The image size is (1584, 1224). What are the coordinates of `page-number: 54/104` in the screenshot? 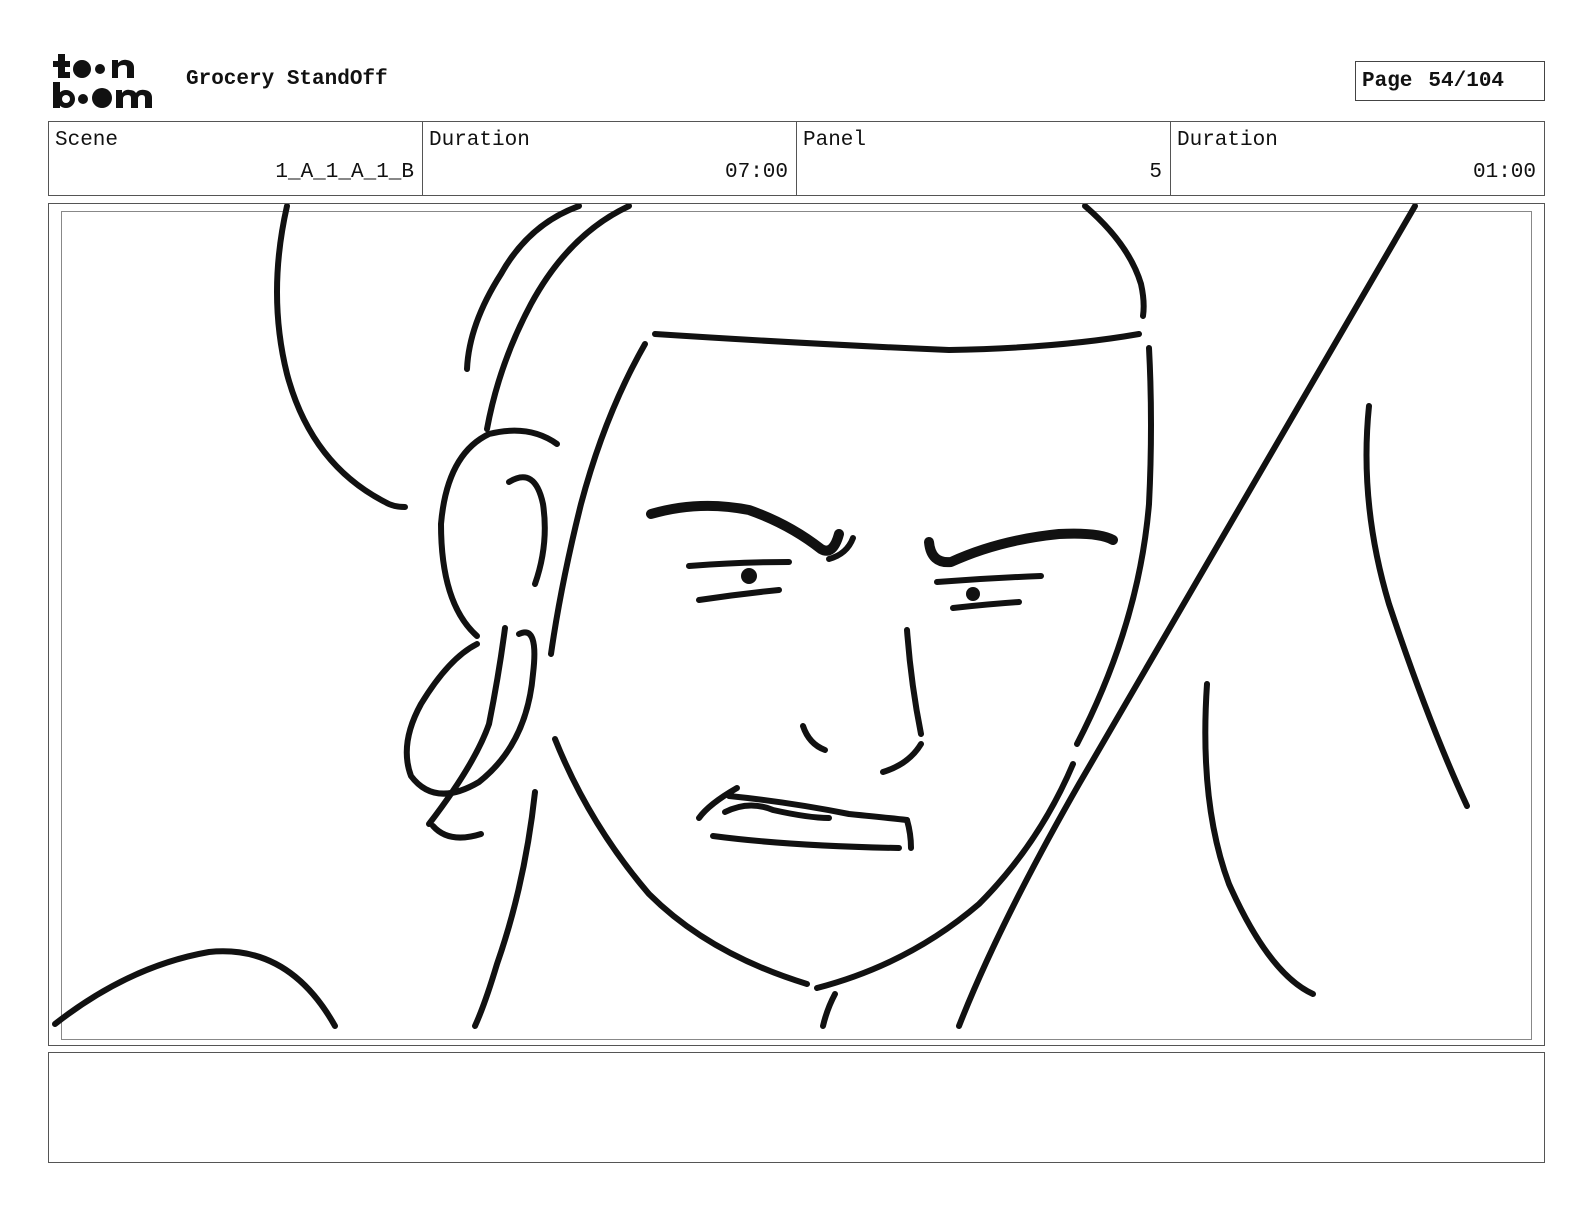 It's located at (1466, 81).